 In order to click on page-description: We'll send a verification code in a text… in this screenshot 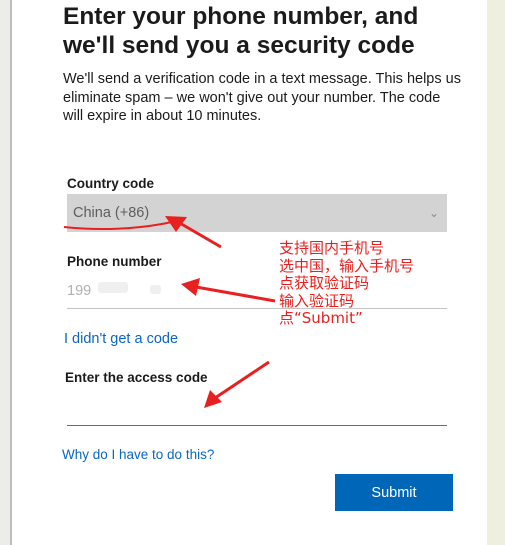, I will do `click(262, 97)`.